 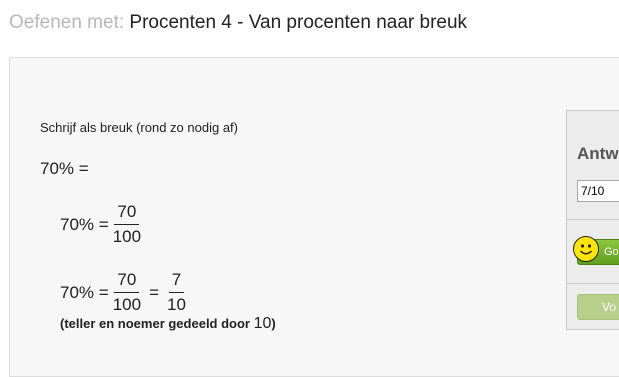 I want to click on note-text: (teller en noemer gedeeld door, so click(x=157, y=323).